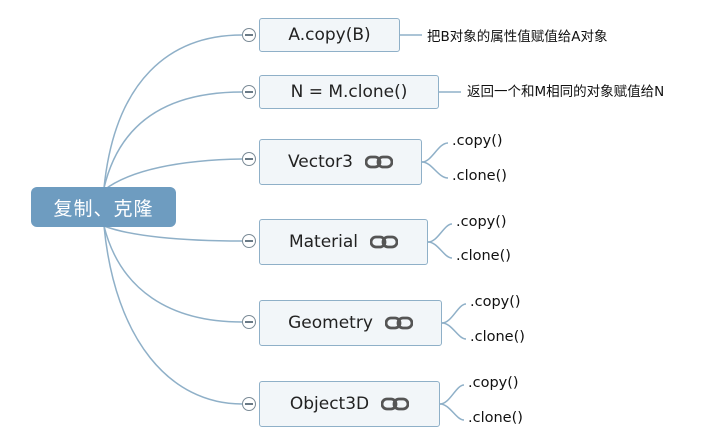  What do you see at coordinates (320, 162) in the screenshot?
I see `topic-label: Vector3` at bounding box center [320, 162].